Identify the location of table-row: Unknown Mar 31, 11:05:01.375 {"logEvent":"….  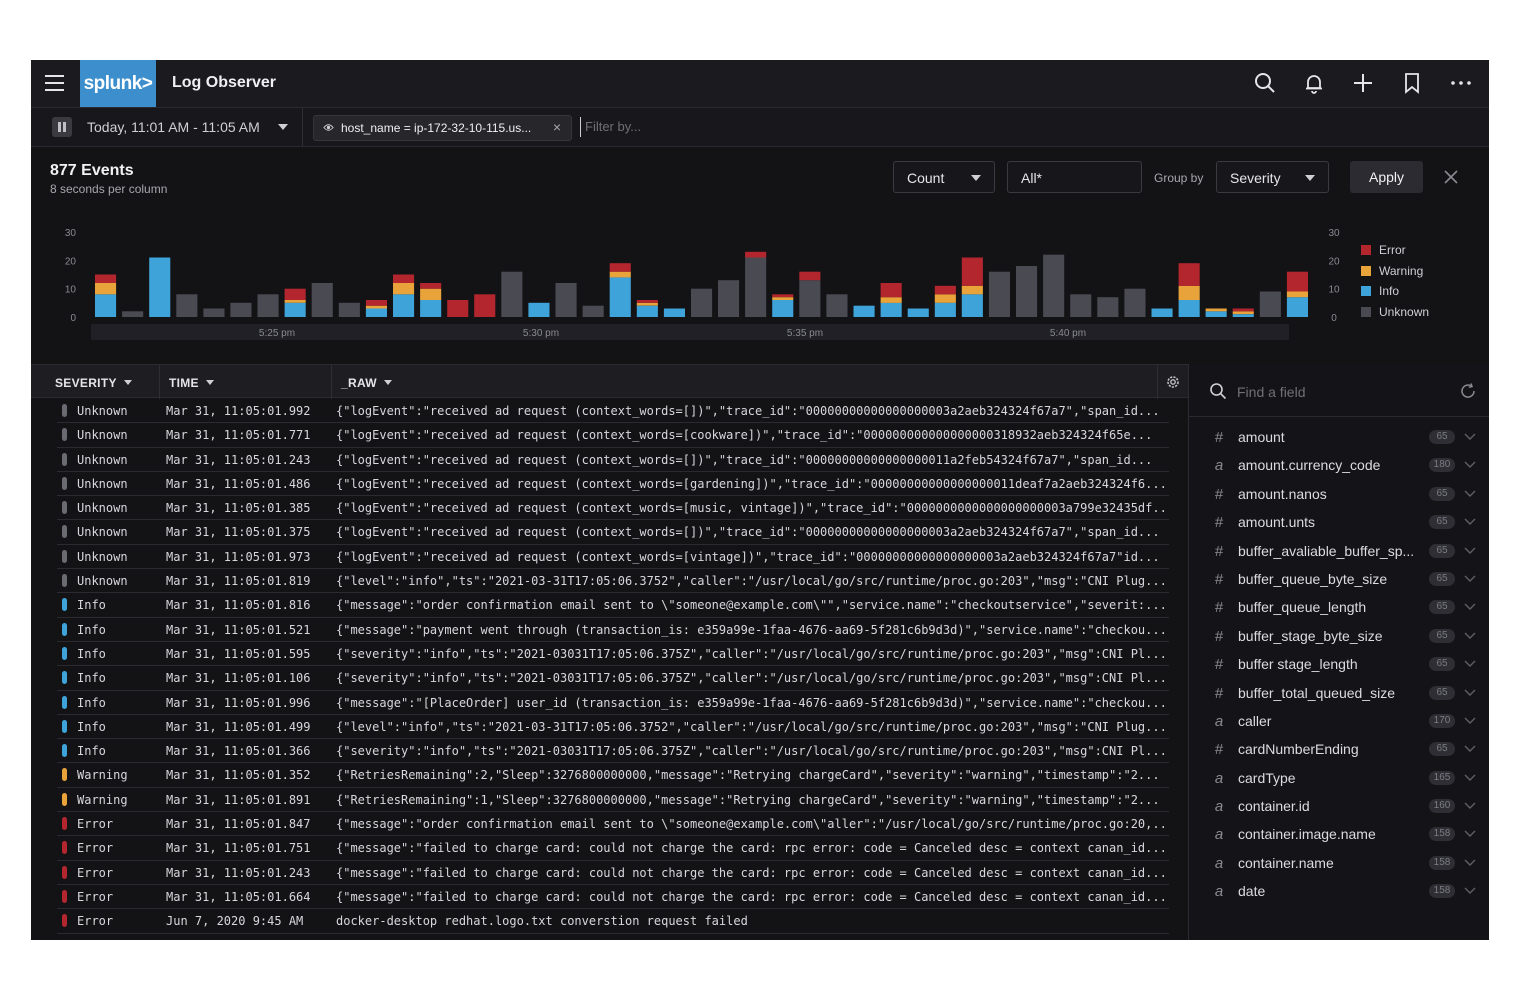
(613, 532).